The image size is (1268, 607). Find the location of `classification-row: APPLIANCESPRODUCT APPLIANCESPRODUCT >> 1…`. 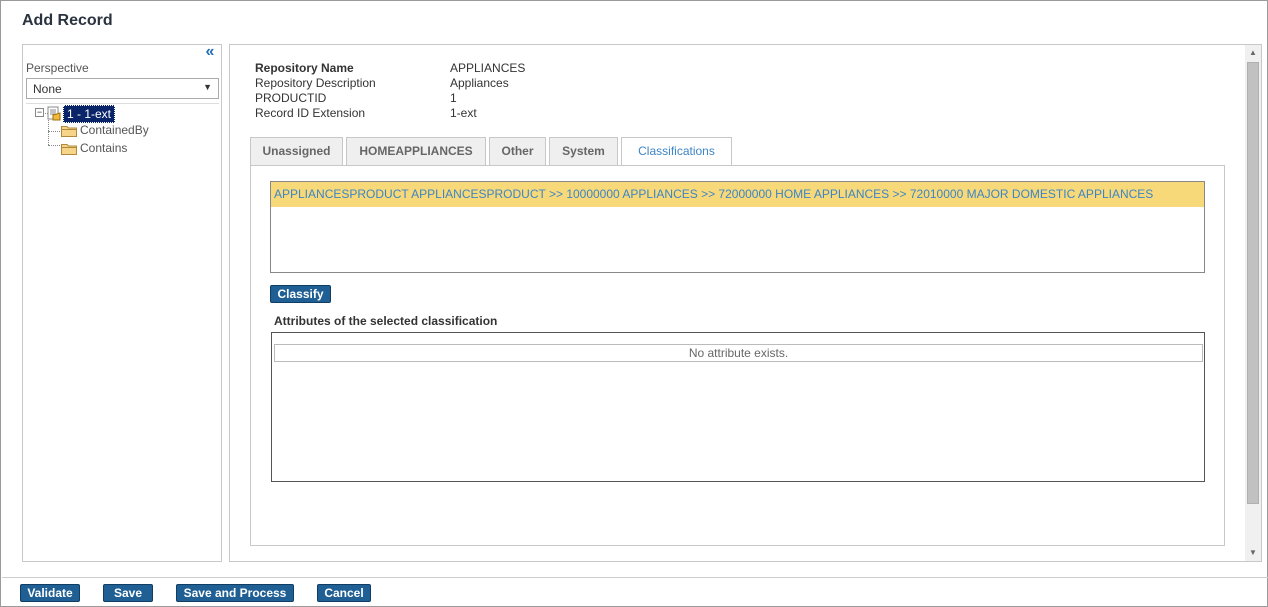

classification-row: APPLIANCESPRODUCT APPLIANCESPRODUCT >> 1… is located at coordinates (737, 194).